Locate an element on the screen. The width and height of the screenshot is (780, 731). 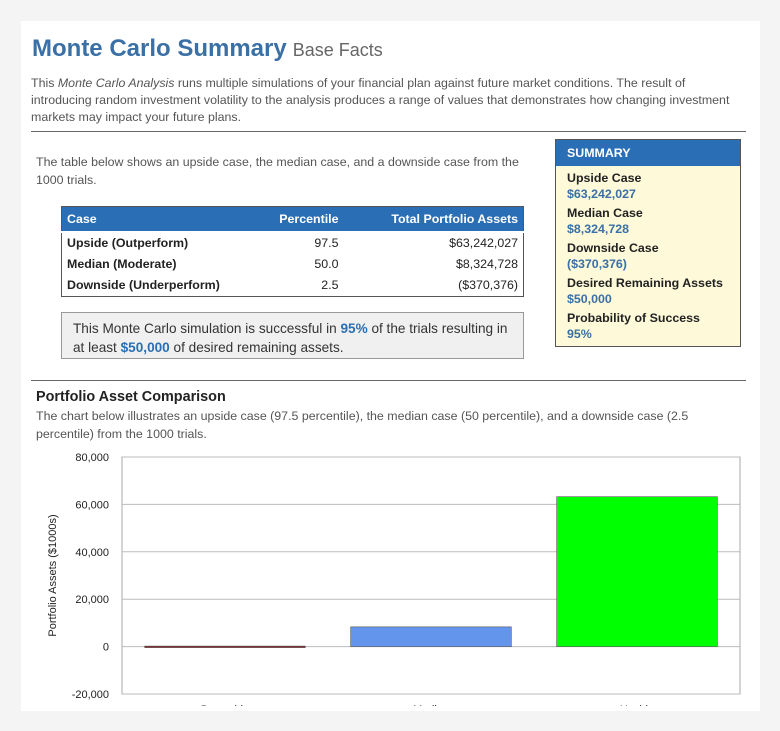
case-percentile: 2.5 is located at coordinates (330, 285).